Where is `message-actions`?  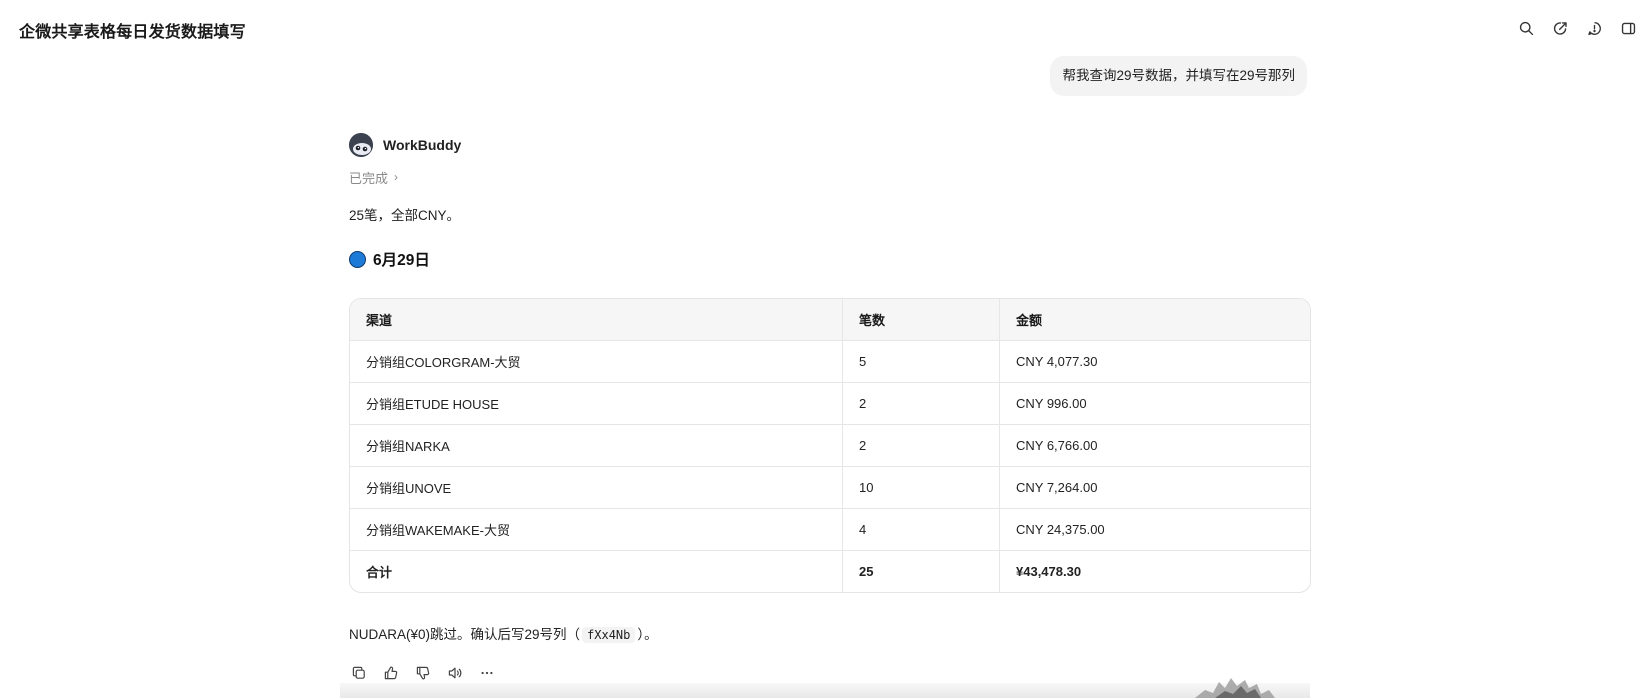
message-actions is located at coordinates (830, 673).